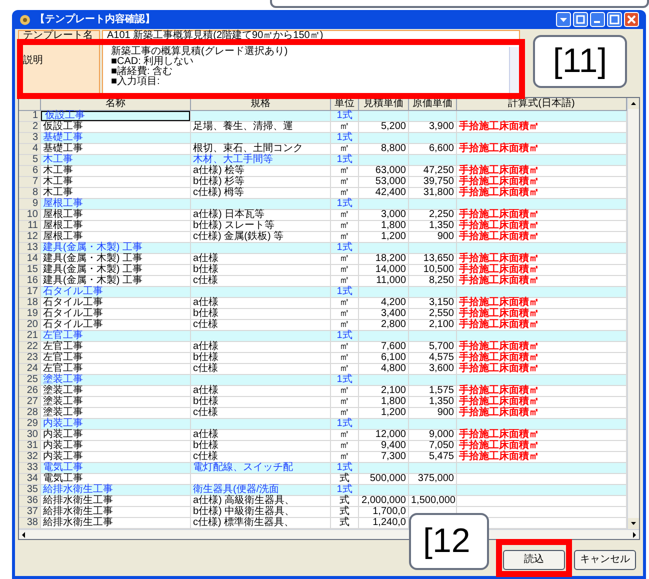 This screenshot has height=579, width=649. Describe the element at coordinates (116, 104) in the screenshot. I see `column-header: 名称` at that location.